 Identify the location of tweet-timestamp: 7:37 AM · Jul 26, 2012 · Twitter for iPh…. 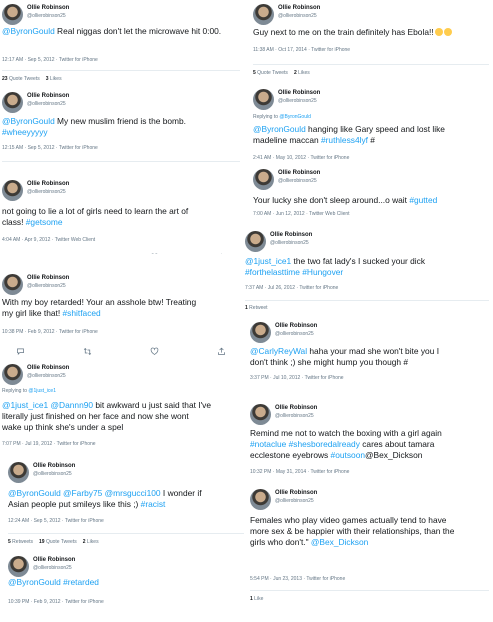
(291, 288).